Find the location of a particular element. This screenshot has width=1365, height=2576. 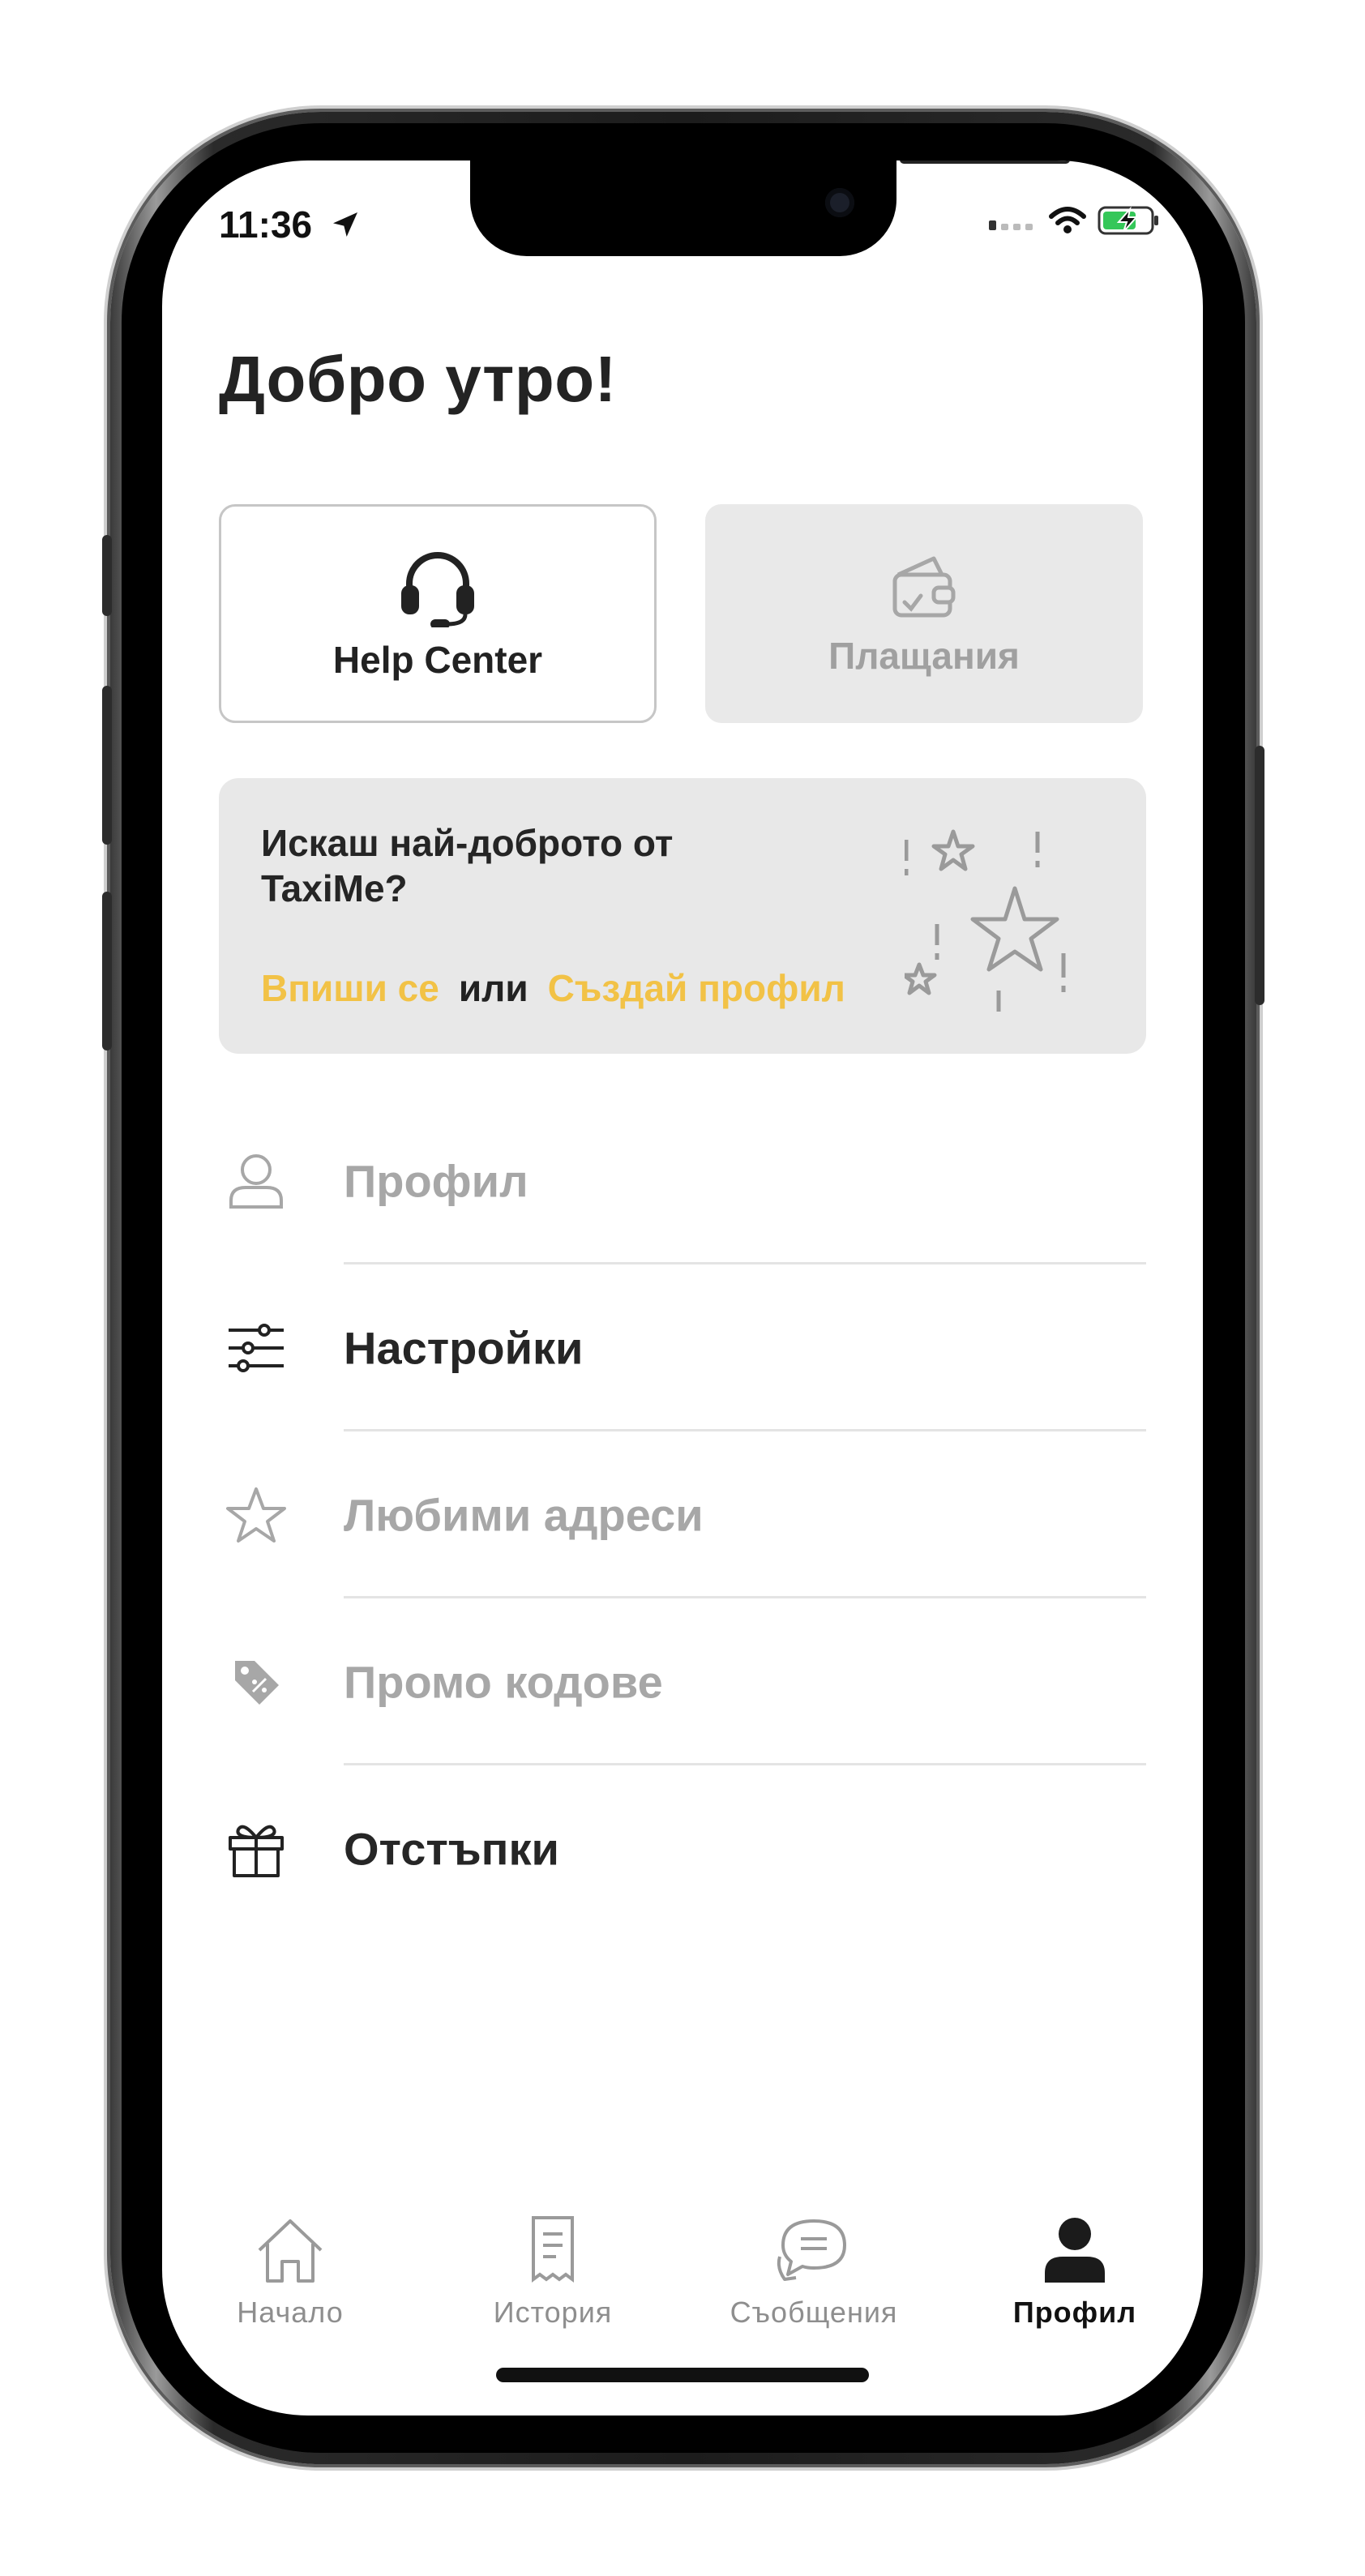

tag-icon is located at coordinates (256, 1682).